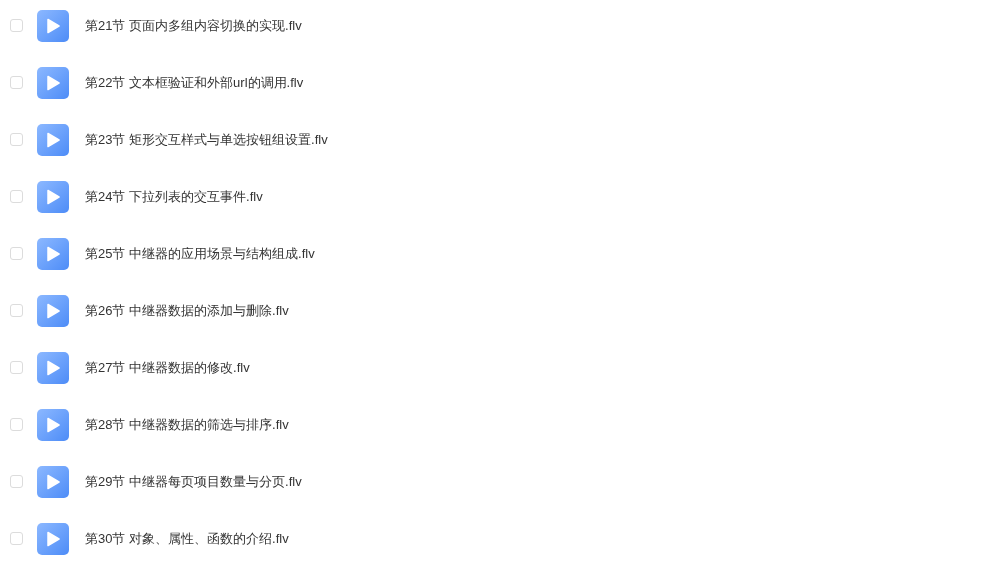 This screenshot has height=564, width=1002. What do you see at coordinates (187, 310) in the screenshot?
I see `file-name: 第26节 中继器数据的添加与删除.flv` at bounding box center [187, 310].